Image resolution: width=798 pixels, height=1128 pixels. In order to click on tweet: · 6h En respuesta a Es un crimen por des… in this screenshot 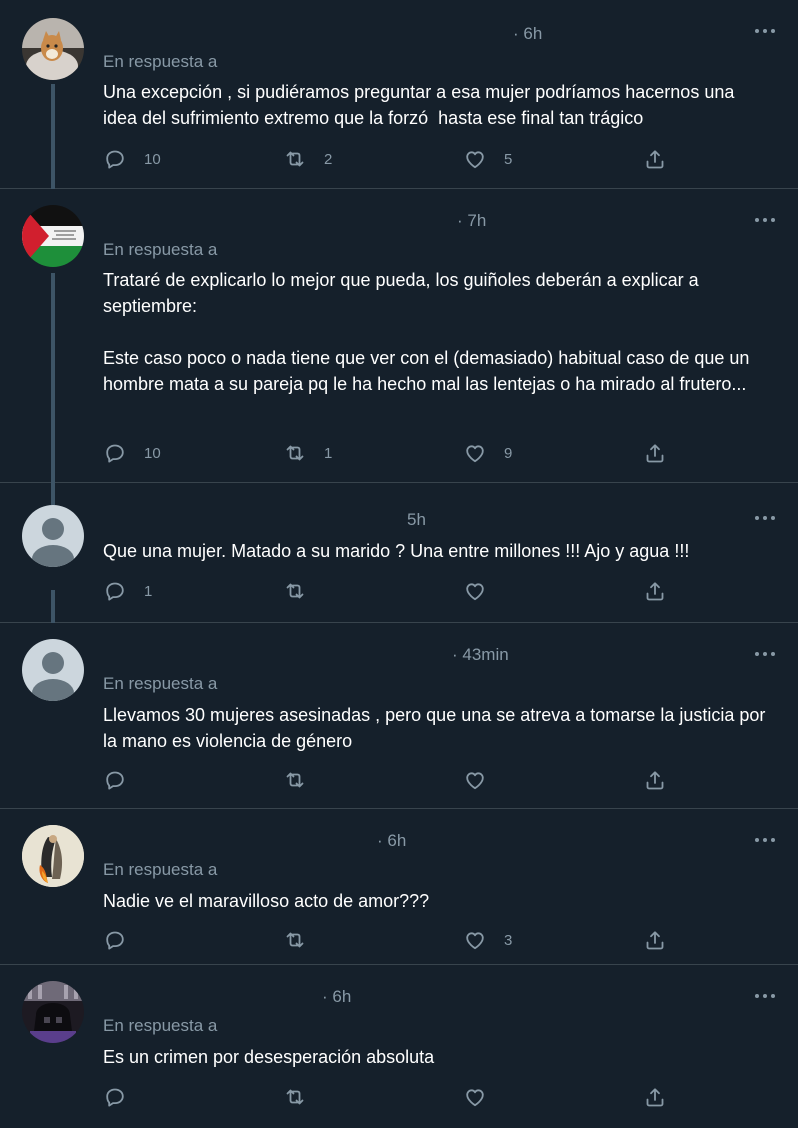, I will do `click(399, 1046)`.